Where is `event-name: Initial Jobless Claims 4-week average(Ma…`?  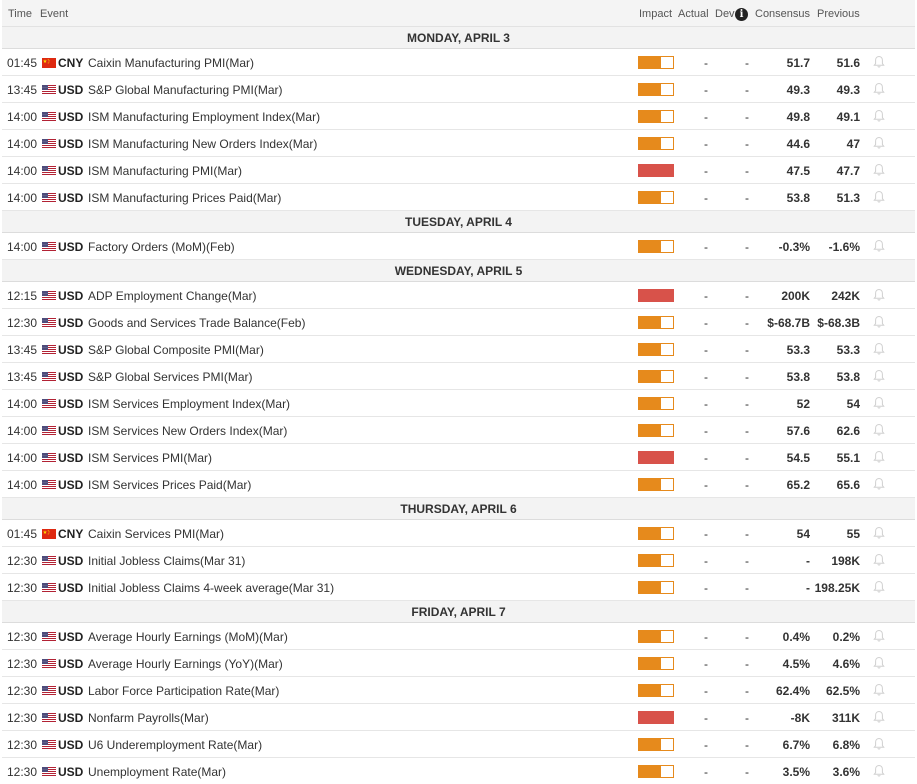
event-name: Initial Jobless Claims 4-week average(Ma… is located at coordinates (211, 588).